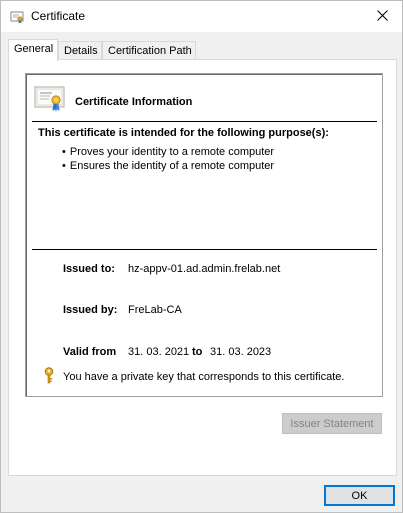 Image resolution: width=403 pixels, height=513 pixels. Describe the element at coordinates (134, 102) in the screenshot. I see `certificate-info-title: Certificate Information` at that location.